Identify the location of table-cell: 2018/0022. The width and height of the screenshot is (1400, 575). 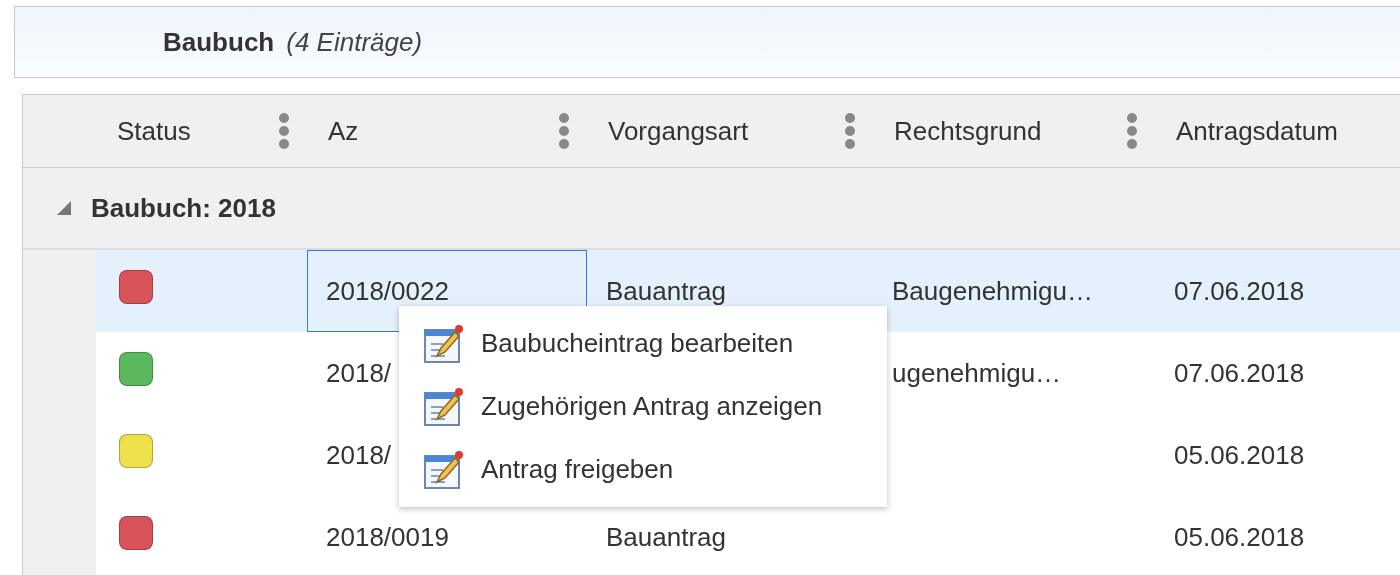
(387, 291).